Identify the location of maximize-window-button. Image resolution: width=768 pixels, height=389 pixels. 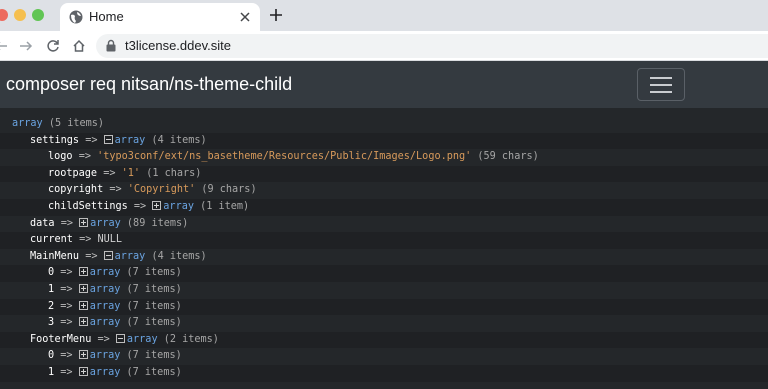
(38, 15).